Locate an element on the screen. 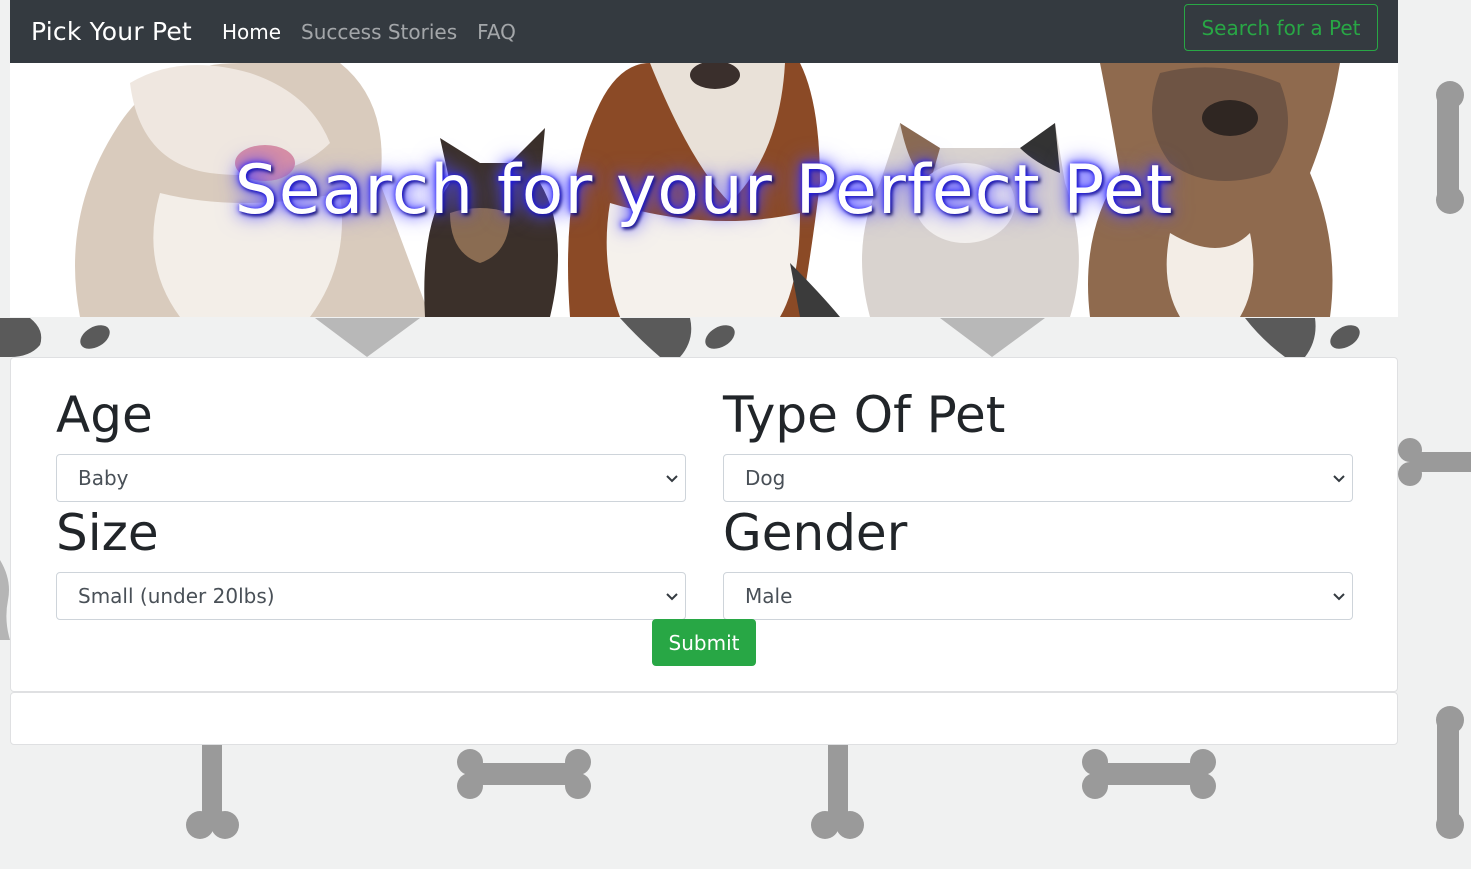 This screenshot has width=1471, height=869. size-label: Size is located at coordinates (107, 533).